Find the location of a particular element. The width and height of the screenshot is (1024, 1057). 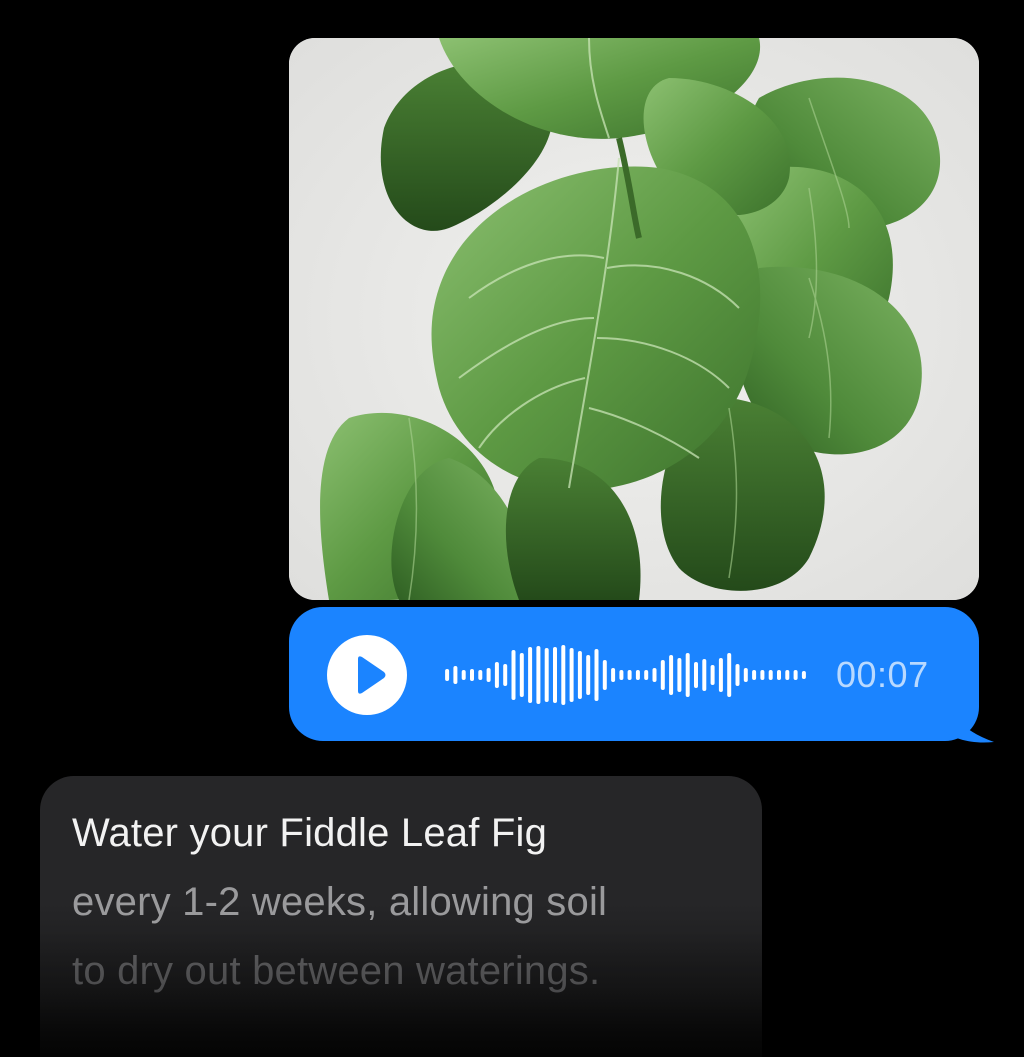

message-line-2: every 1-2 weeks, allowing soil is located at coordinates (340, 902).